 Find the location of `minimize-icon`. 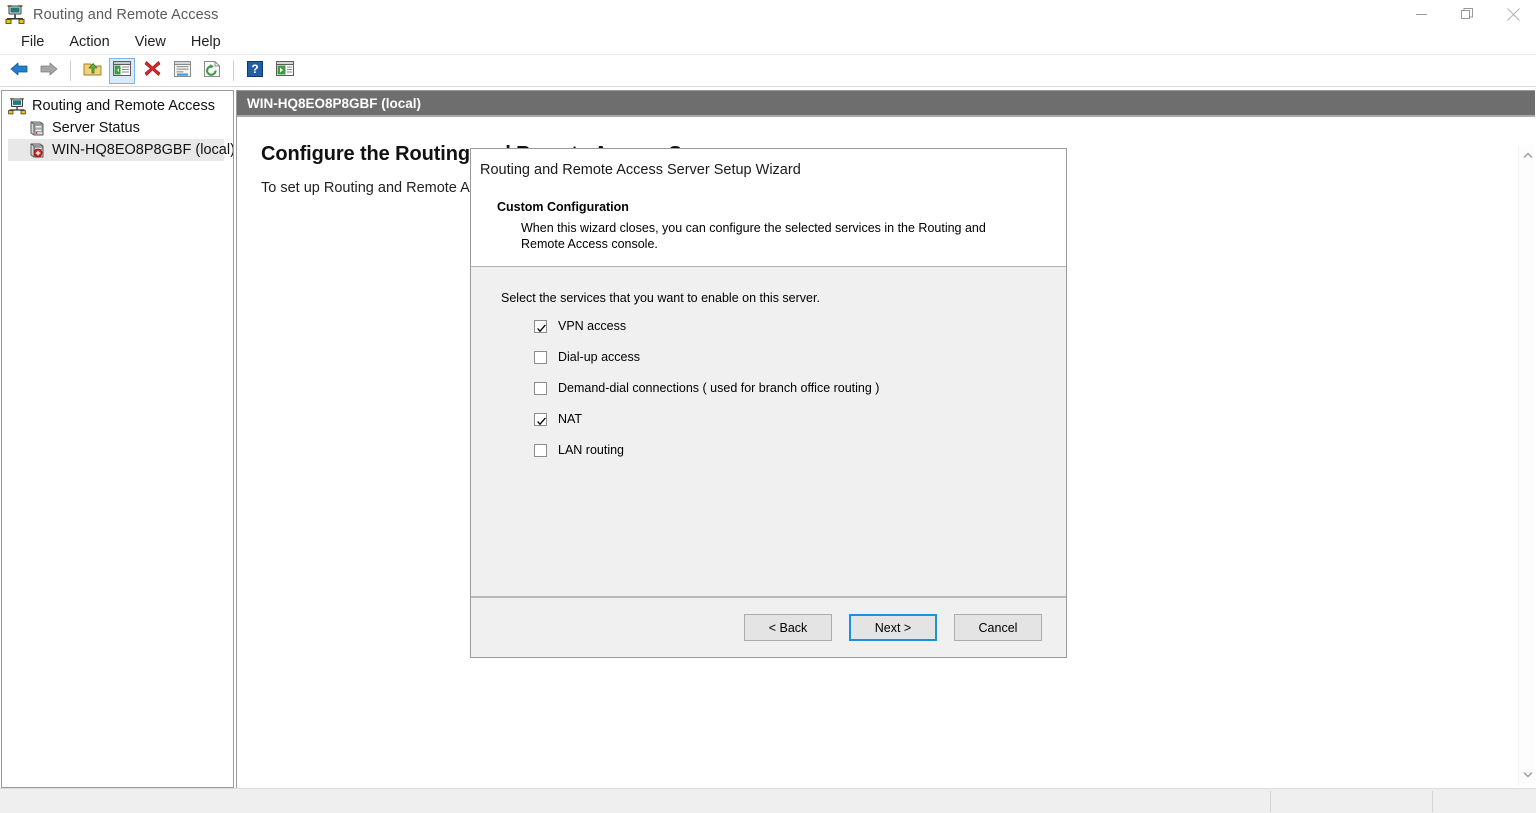

minimize-icon is located at coordinates (1421, 14).